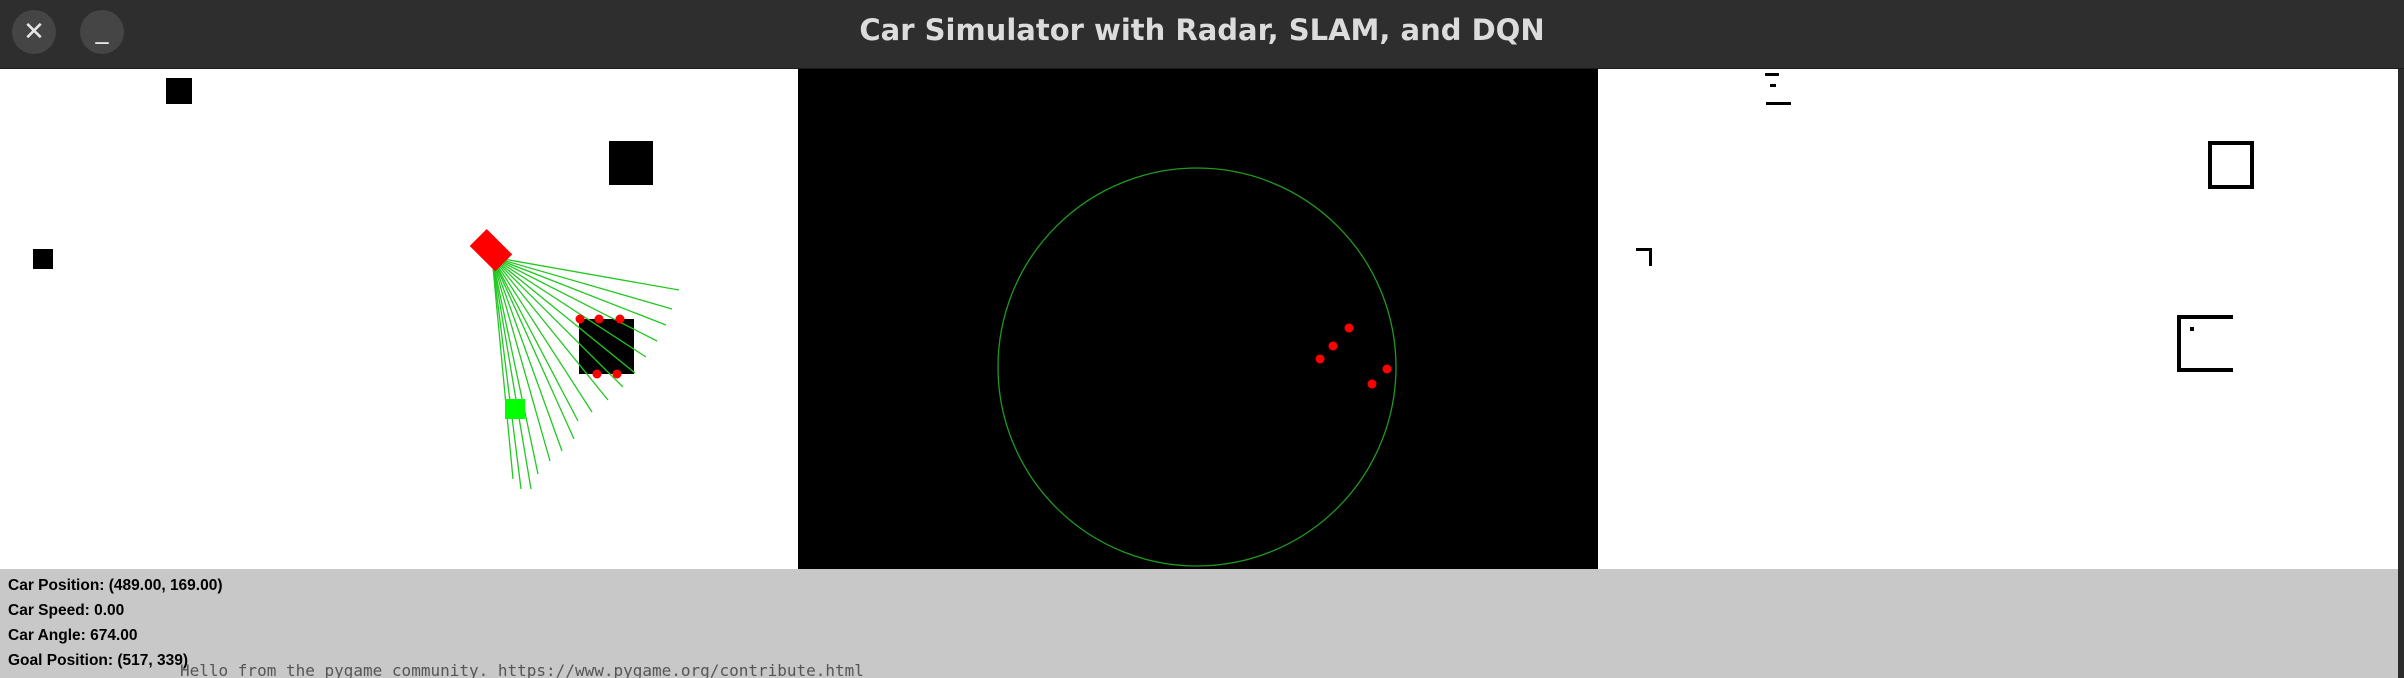  I want to click on radar-range-circle, so click(1197, 367).